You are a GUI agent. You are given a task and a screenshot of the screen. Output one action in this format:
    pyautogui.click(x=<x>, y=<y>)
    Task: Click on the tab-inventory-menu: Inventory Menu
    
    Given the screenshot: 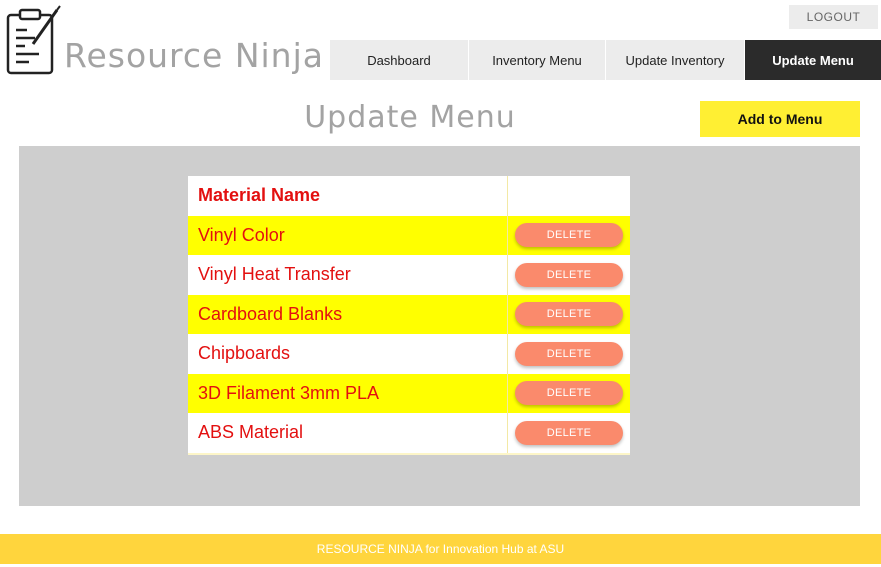 What is the action you would take?
    pyautogui.click(x=537, y=60)
    